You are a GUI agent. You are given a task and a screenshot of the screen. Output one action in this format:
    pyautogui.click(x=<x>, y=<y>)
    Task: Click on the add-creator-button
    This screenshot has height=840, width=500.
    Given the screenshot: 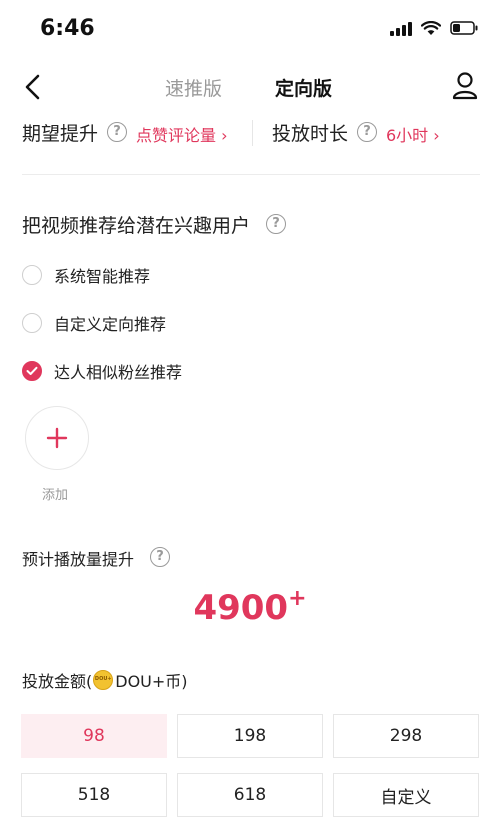 What is the action you would take?
    pyautogui.click(x=57, y=438)
    